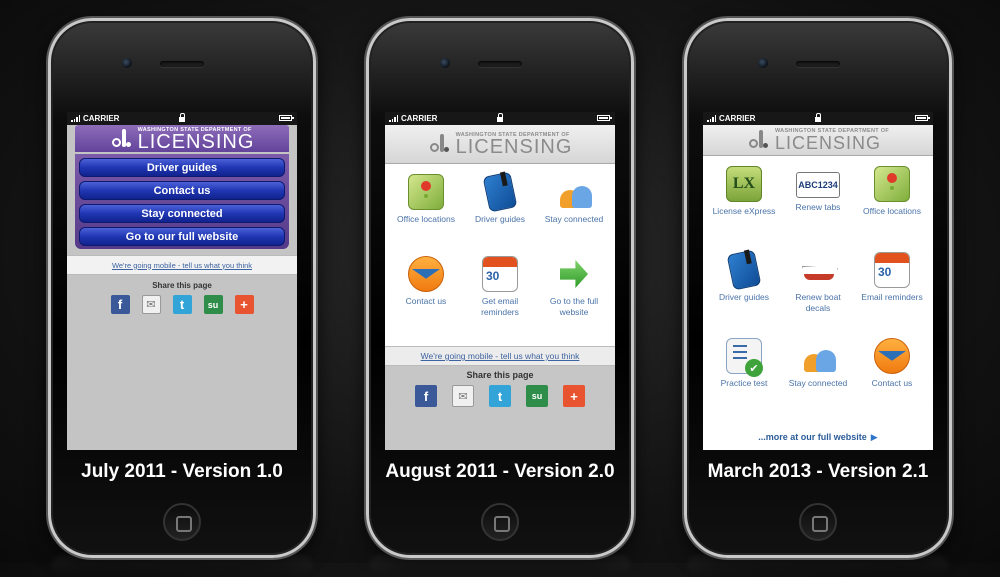  Describe the element at coordinates (744, 383) in the screenshot. I see `tile-label: Practice test` at that location.